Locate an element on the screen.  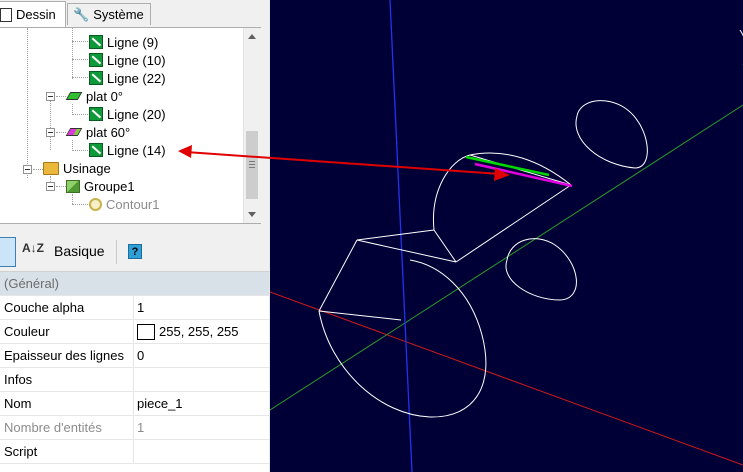
contour-icon is located at coordinates (95, 204).